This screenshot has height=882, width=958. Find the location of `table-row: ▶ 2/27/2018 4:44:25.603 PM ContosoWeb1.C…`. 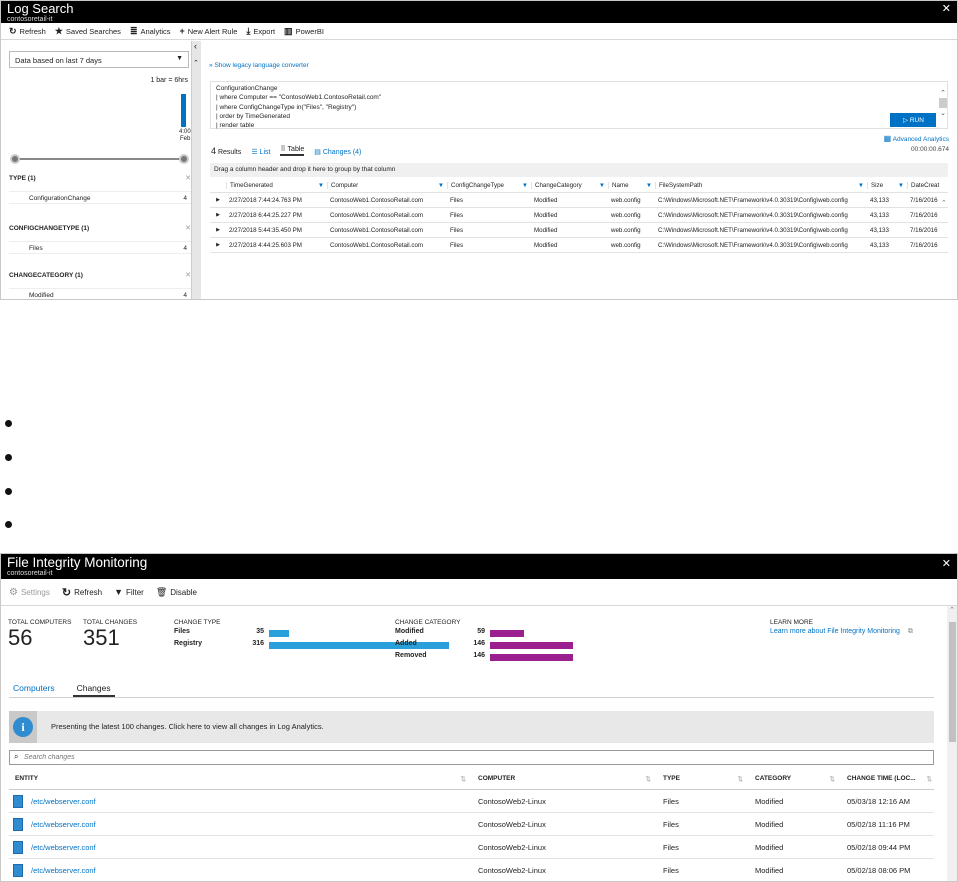

table-row: ▶ 2/27/2018 4:44:25.603 PM ContosoWeb1.C… is located at coordinates (579, 245).